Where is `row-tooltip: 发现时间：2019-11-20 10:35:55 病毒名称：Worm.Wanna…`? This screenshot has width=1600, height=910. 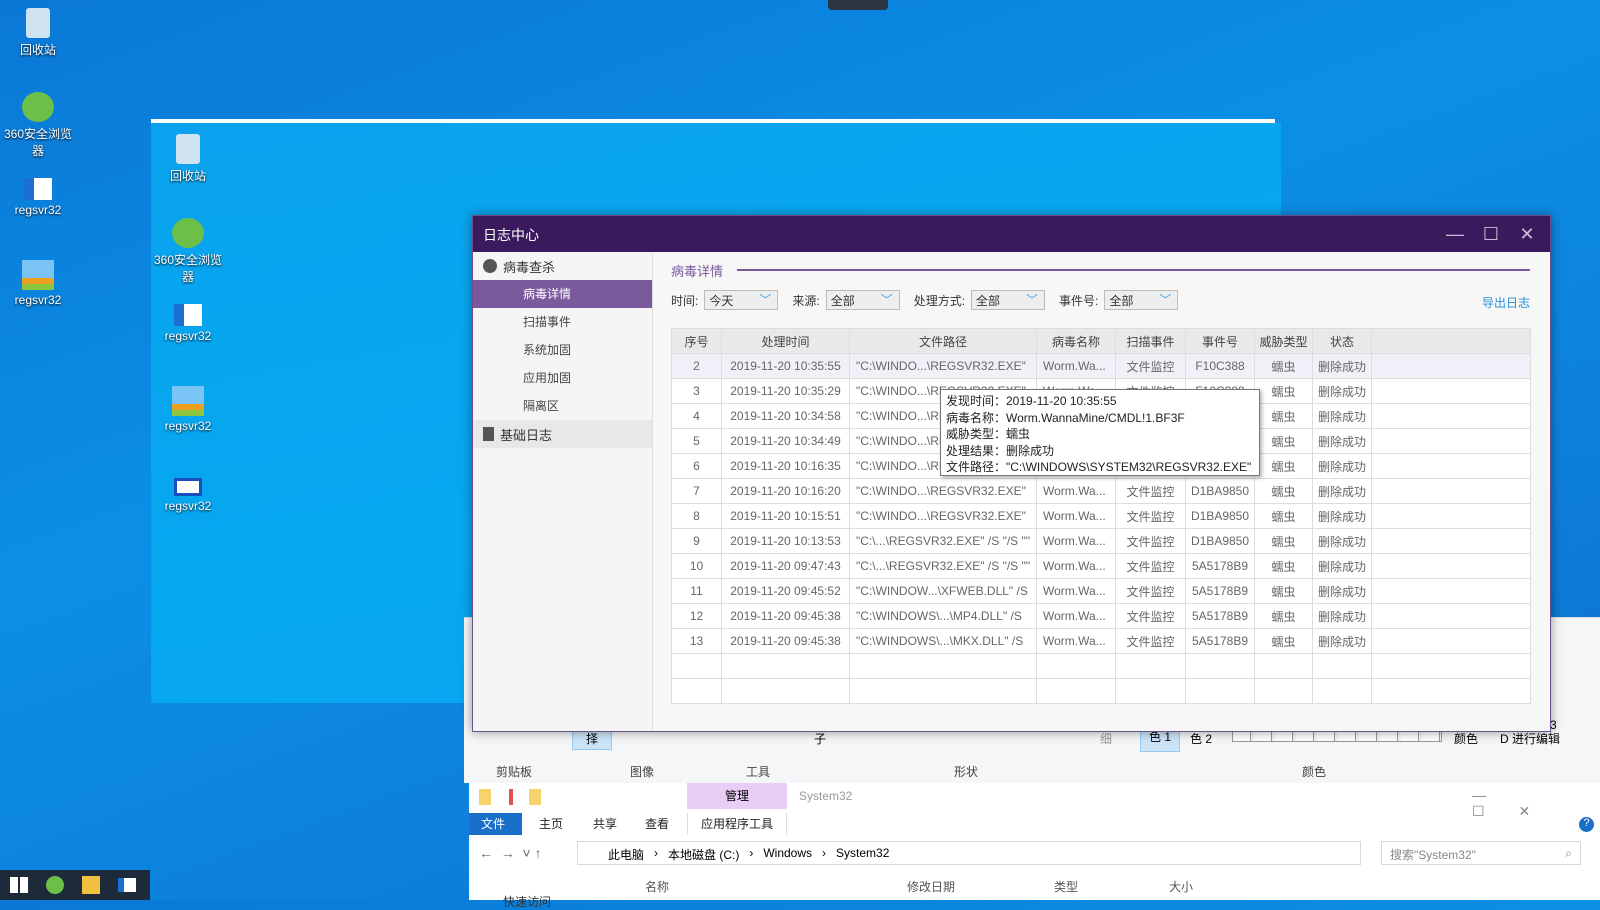 row-tooltip: 发现时间：2019-11-20 10:35:55 病毒名称：Worm.Wanna… is located at coordinates (1100, 432).